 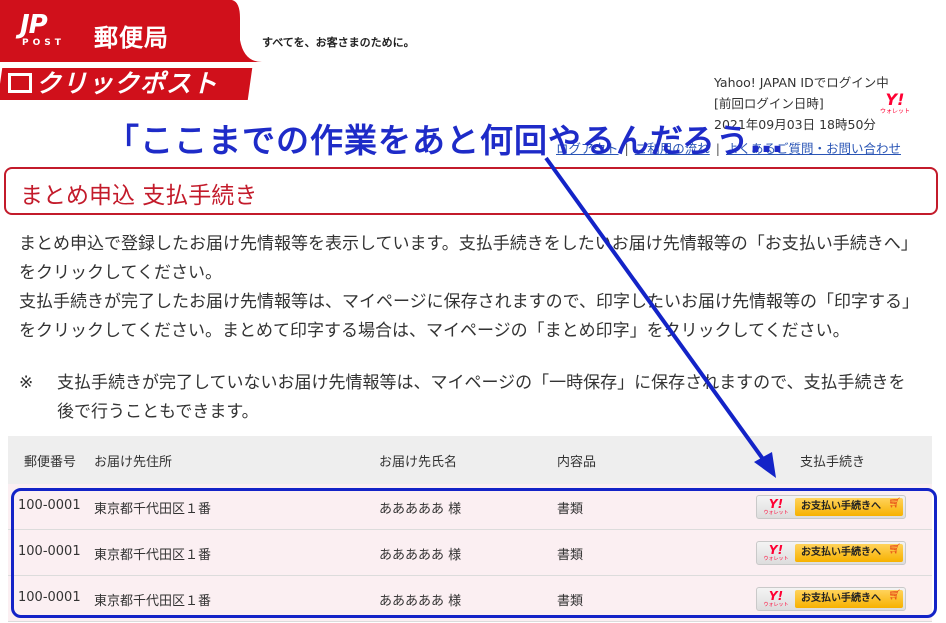 I want to click on header-contents: 内容品, so click(x=577, y=462).